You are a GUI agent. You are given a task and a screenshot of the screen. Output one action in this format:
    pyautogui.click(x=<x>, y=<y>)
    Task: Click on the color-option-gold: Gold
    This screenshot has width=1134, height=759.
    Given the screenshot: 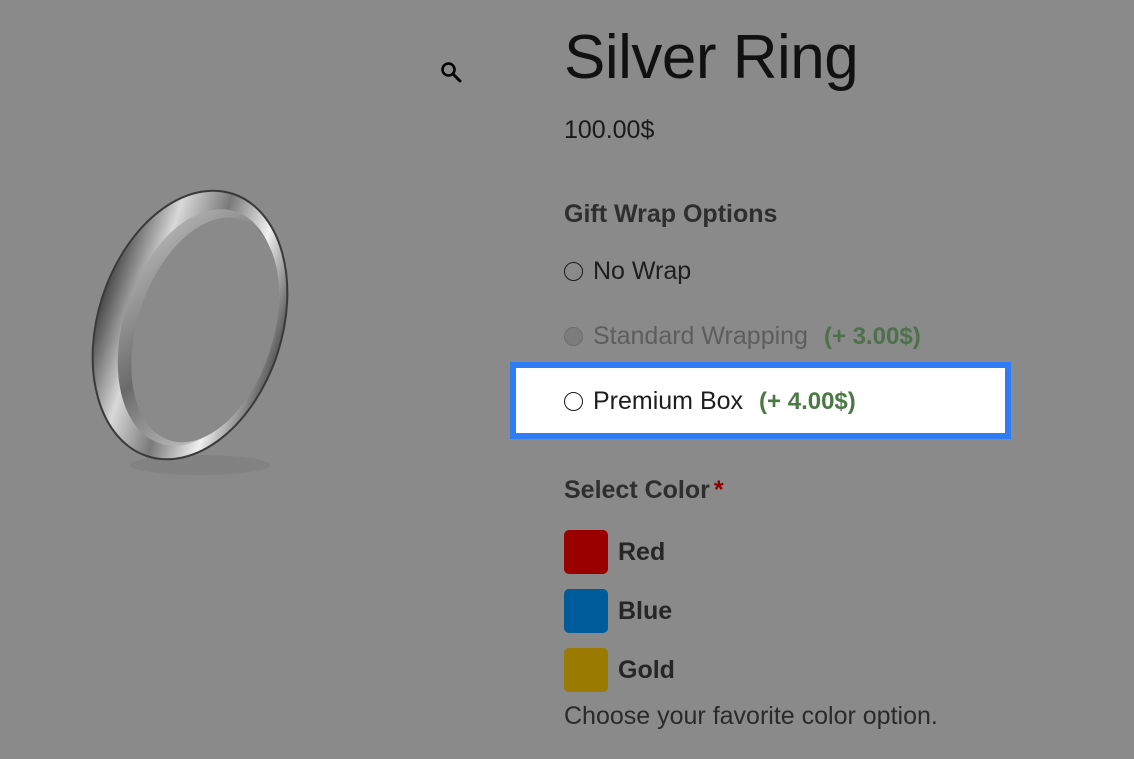 What is the action you would take?
    pyautogui.click(x=619, y=670)
    